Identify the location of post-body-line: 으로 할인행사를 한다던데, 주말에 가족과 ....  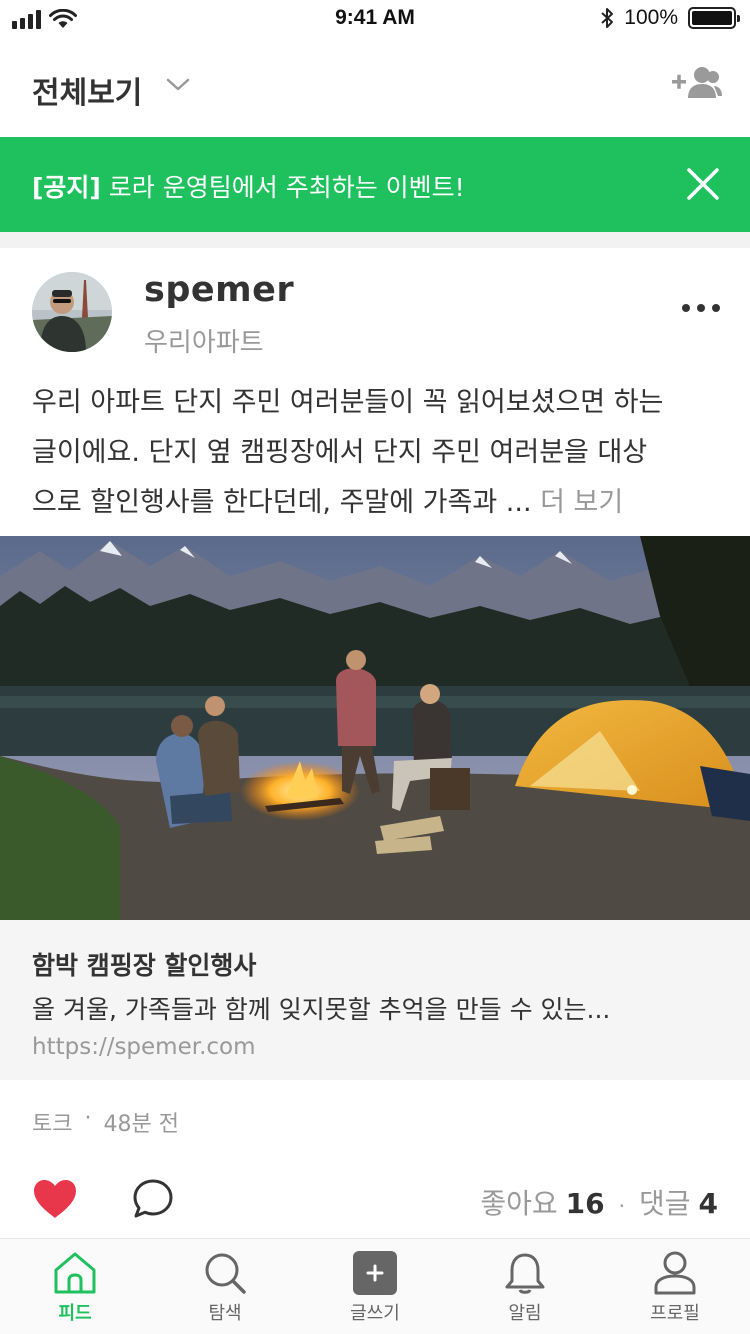
(286, 502).